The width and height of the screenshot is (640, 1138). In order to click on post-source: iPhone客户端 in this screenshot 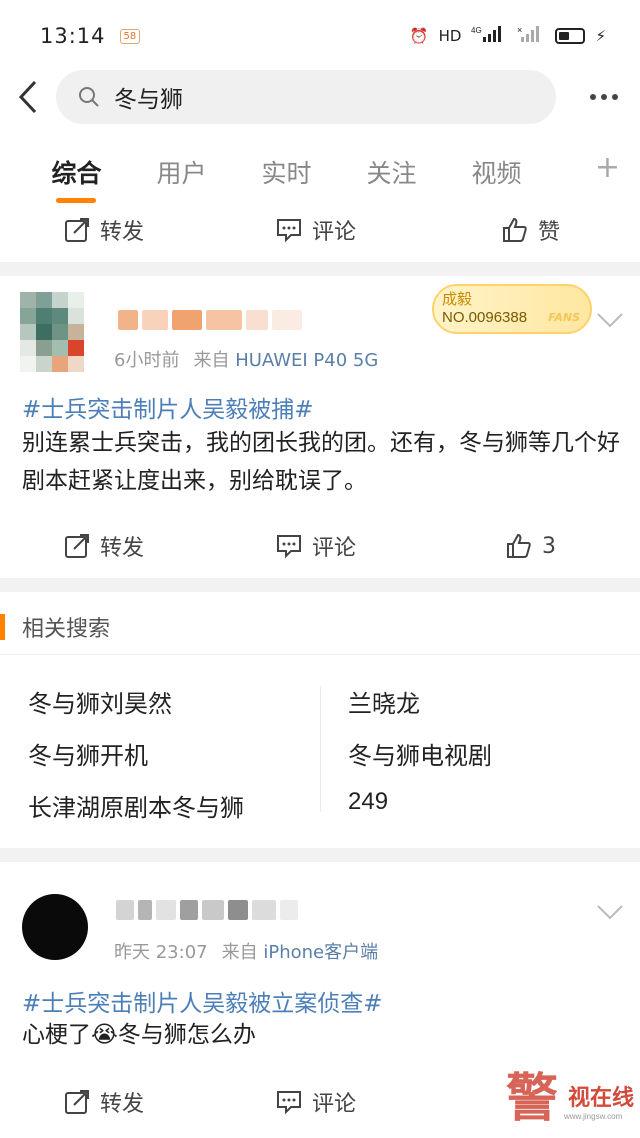, I will do `click(320, 952)`.